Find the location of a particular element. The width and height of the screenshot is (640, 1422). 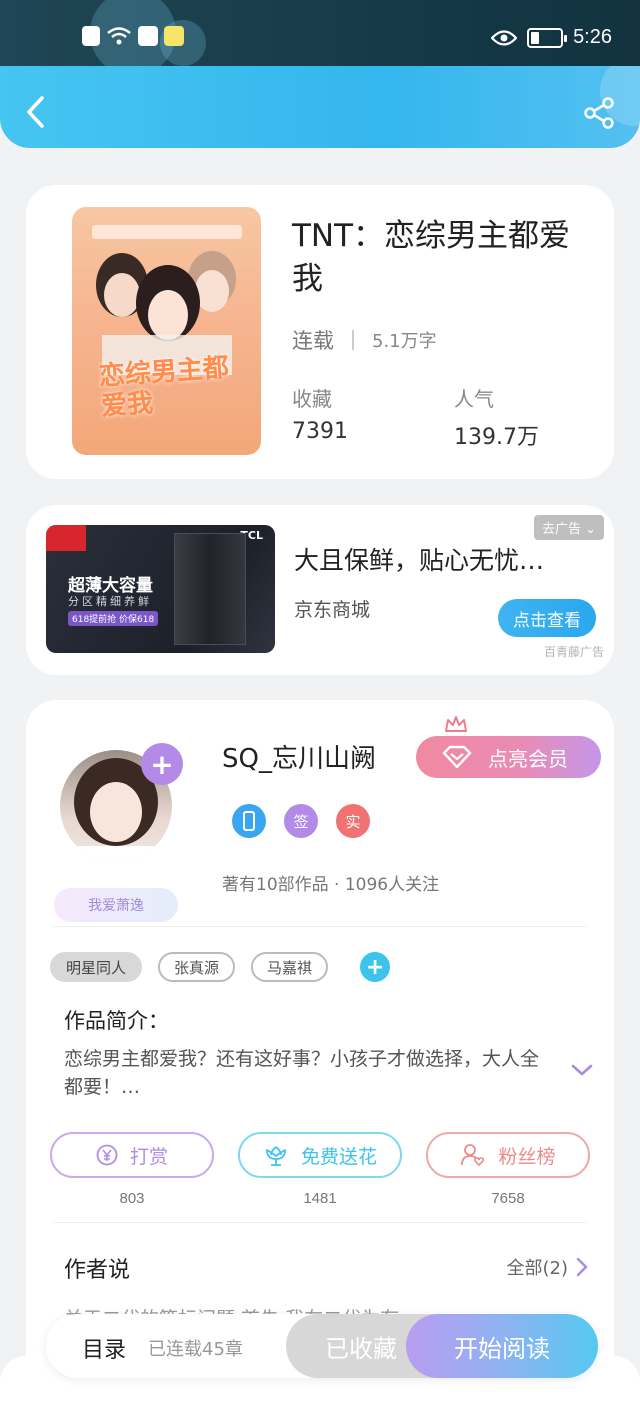

cover-title: 恋综男主都爱我 is located at coordinates (164, 387).